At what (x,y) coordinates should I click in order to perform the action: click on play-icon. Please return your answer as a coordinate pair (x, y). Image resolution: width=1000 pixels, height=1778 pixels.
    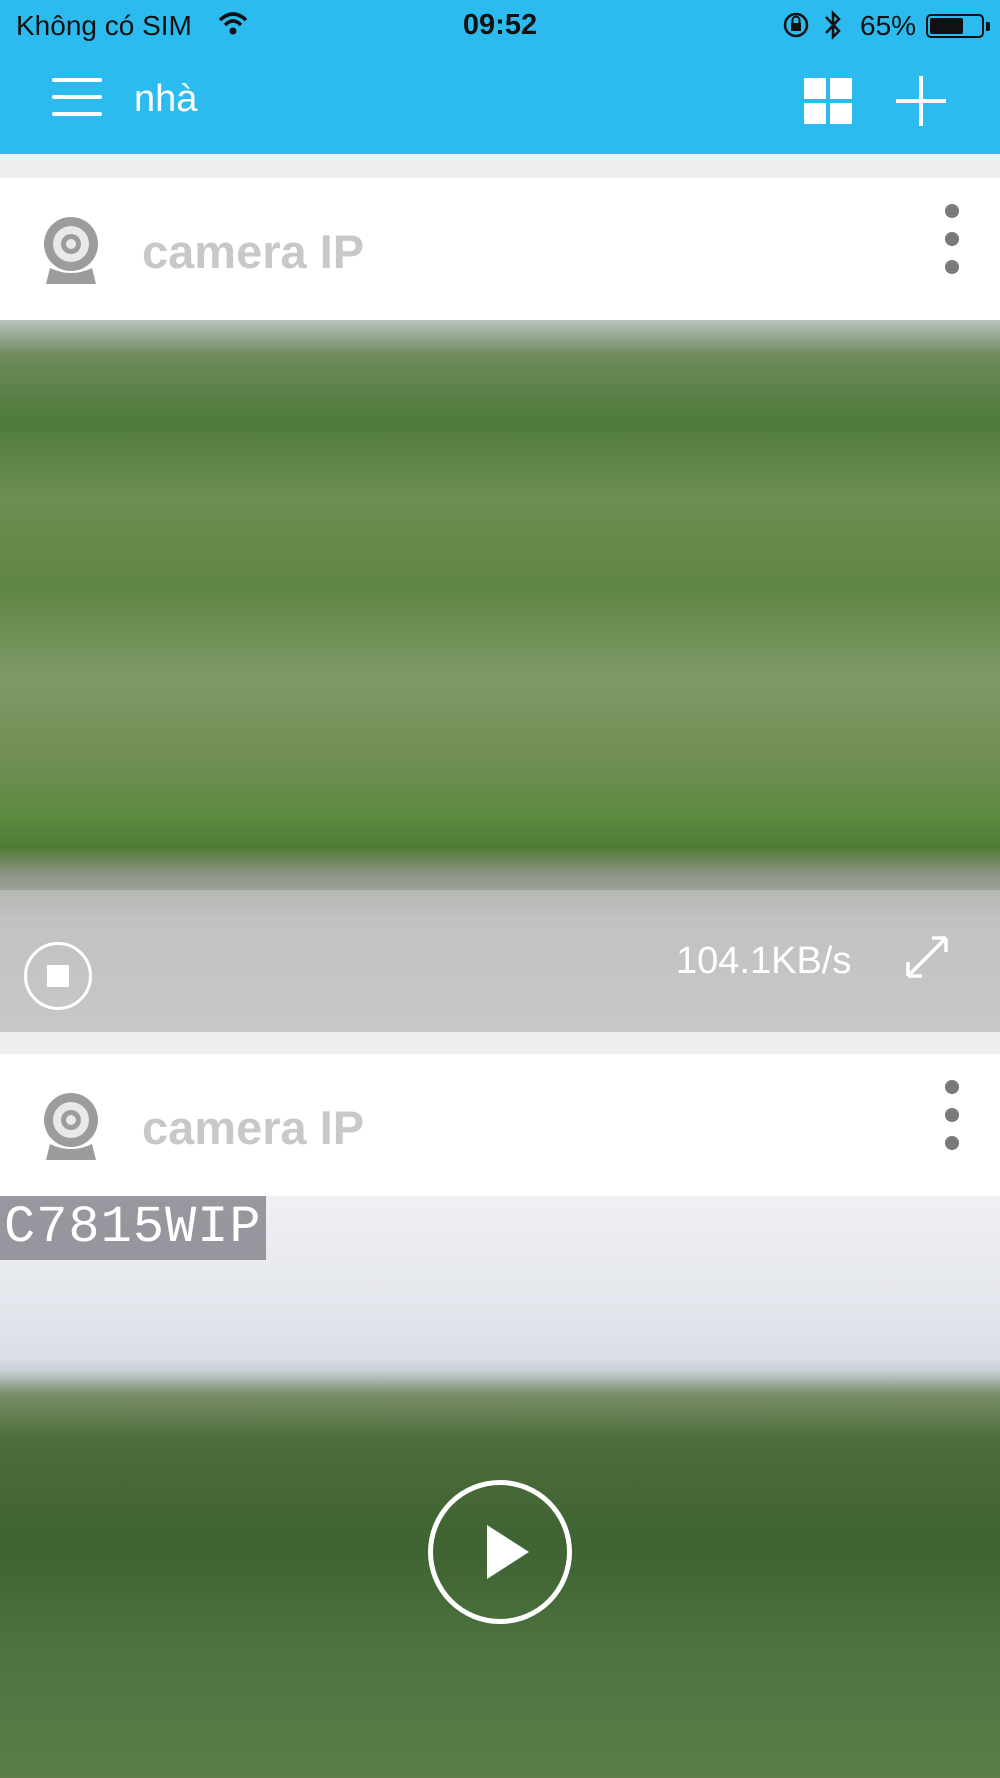
    Looking at the image, I should click on (500, 1552).